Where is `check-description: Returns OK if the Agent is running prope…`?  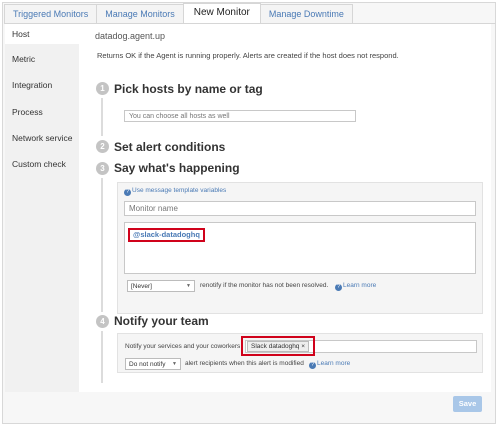 check-description: Returns OK if the Agent is running prope… is located at coordinates (248, 55).